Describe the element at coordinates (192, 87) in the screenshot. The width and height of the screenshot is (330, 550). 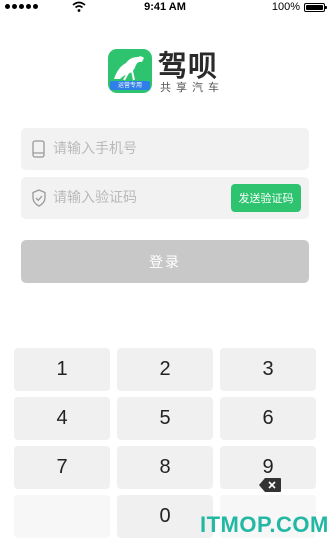
I see `brand-tagline: 共享汽车` at that location.